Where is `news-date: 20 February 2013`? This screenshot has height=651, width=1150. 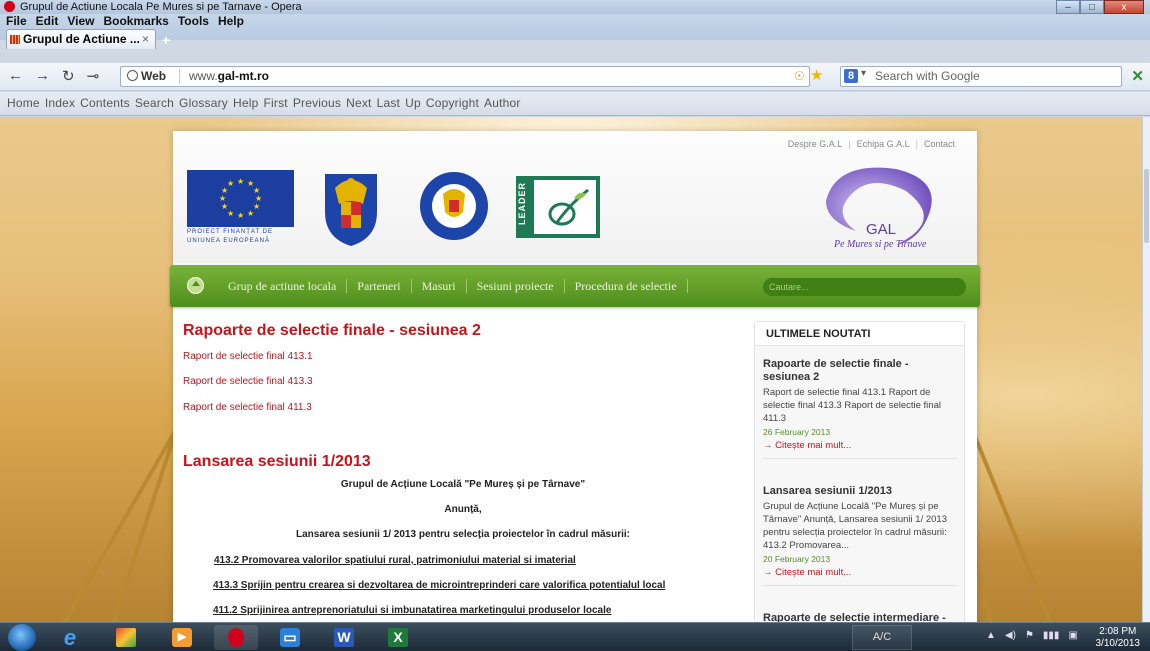
news-date: 20 February 2013 is located at coordinates (797, 559).